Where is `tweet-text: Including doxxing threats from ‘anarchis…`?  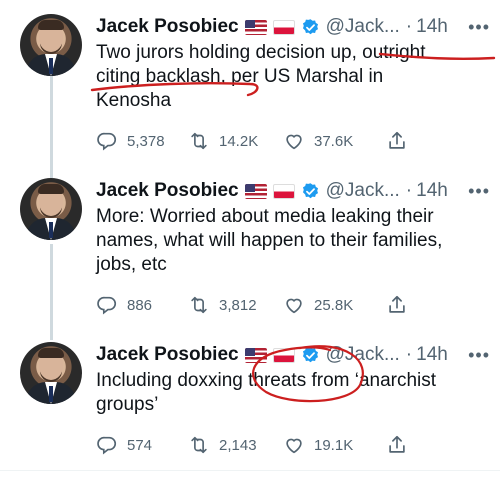
tweet-text: Including doxxing threats from ‘anarchis… is located at coordinates (293, 393).